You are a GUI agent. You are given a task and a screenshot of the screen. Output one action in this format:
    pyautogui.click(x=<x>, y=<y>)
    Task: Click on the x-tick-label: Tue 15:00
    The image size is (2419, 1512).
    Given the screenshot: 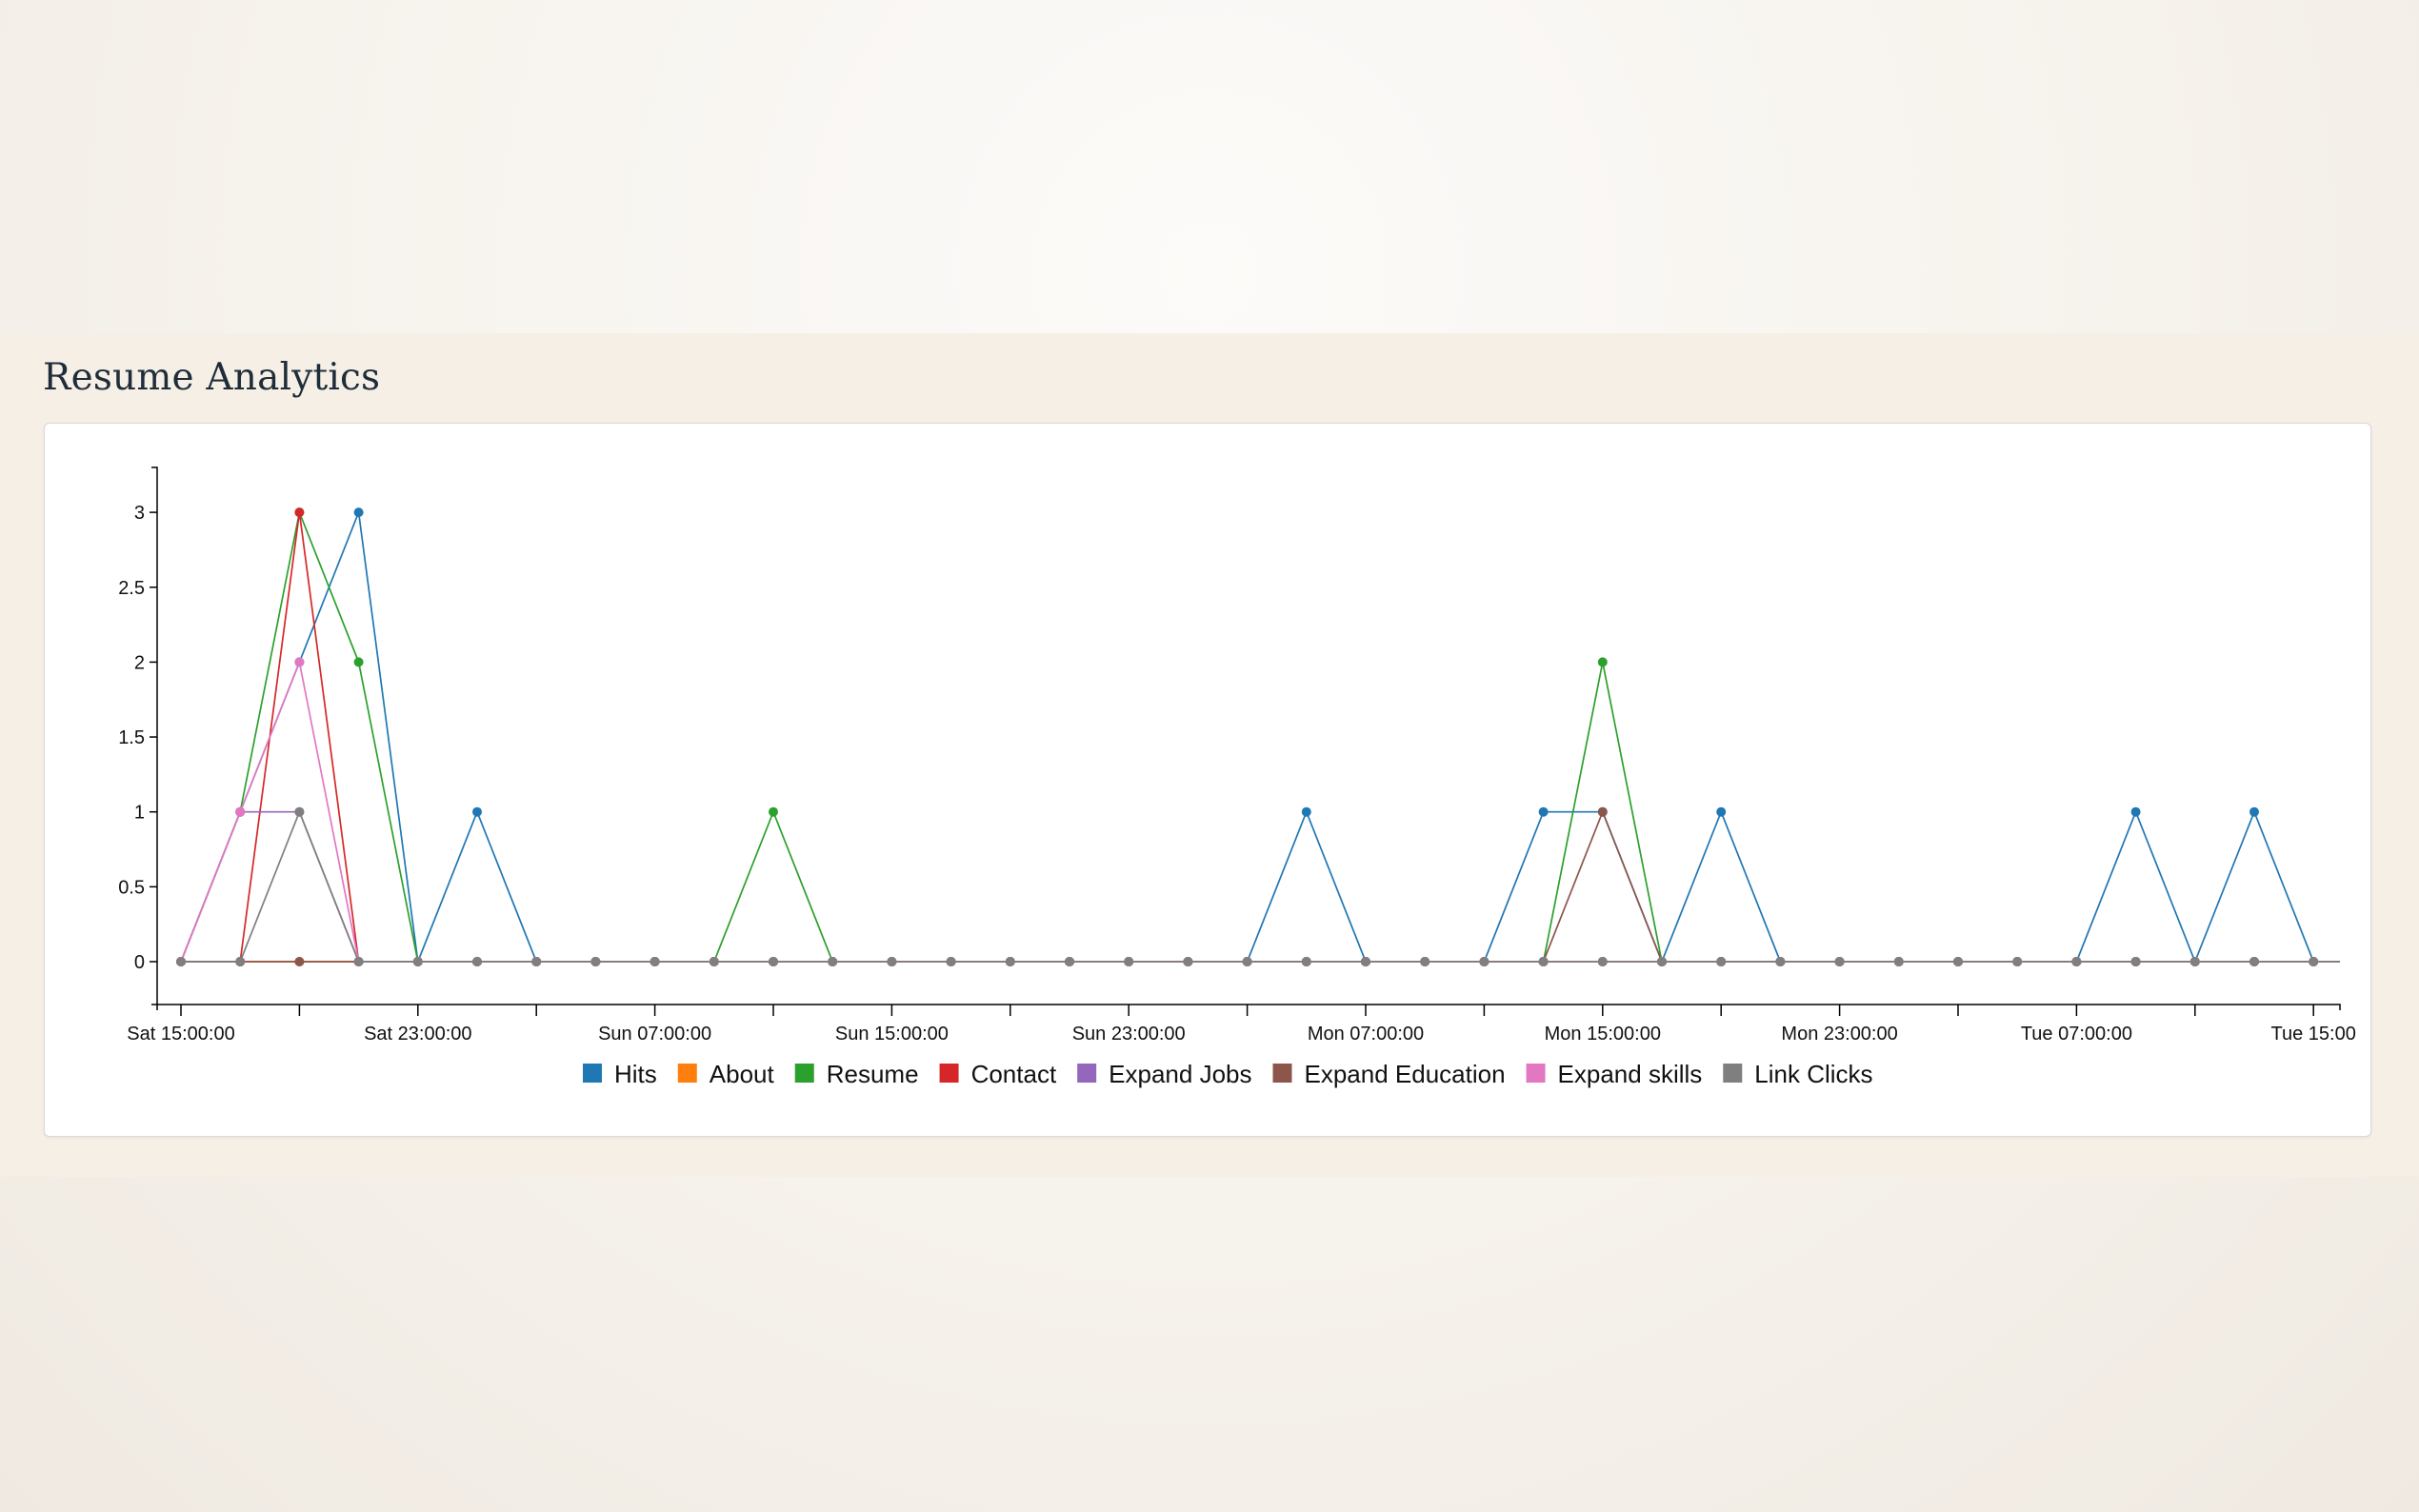 What is the action you would take?
    pyautogui.click(x=2313, y=1034)
    